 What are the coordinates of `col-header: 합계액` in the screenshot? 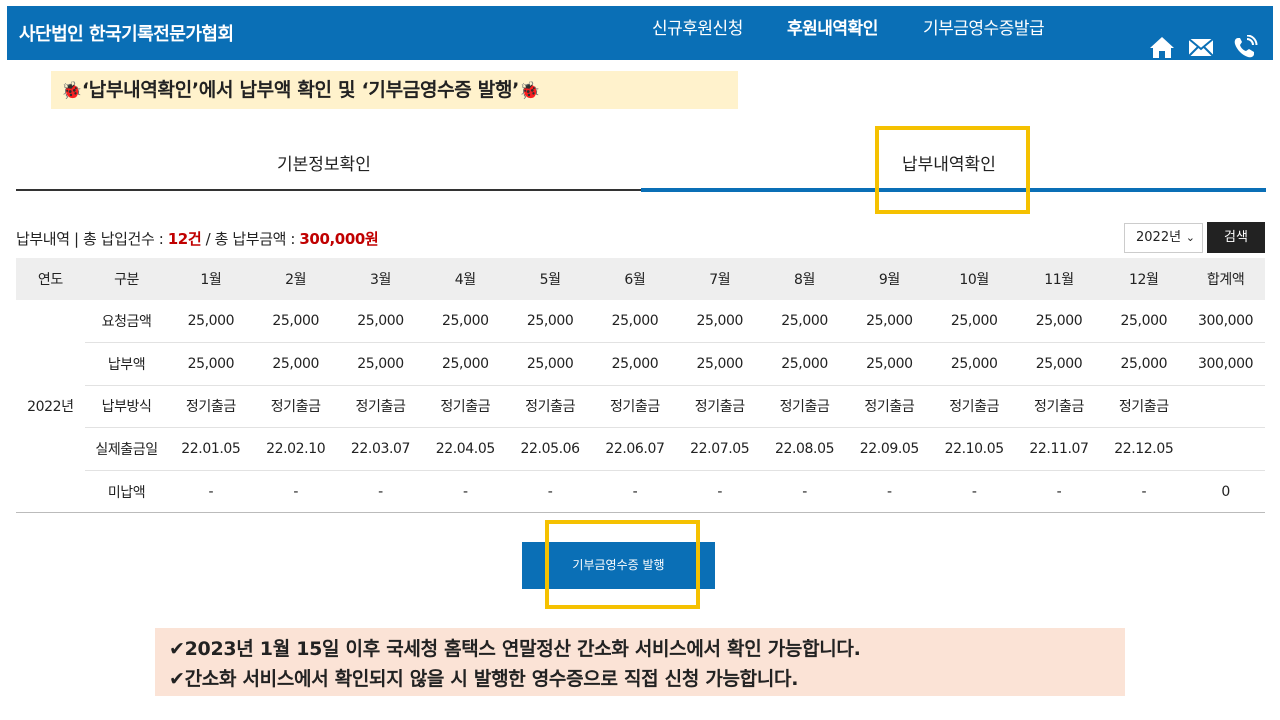 It's located at (1225, 279).